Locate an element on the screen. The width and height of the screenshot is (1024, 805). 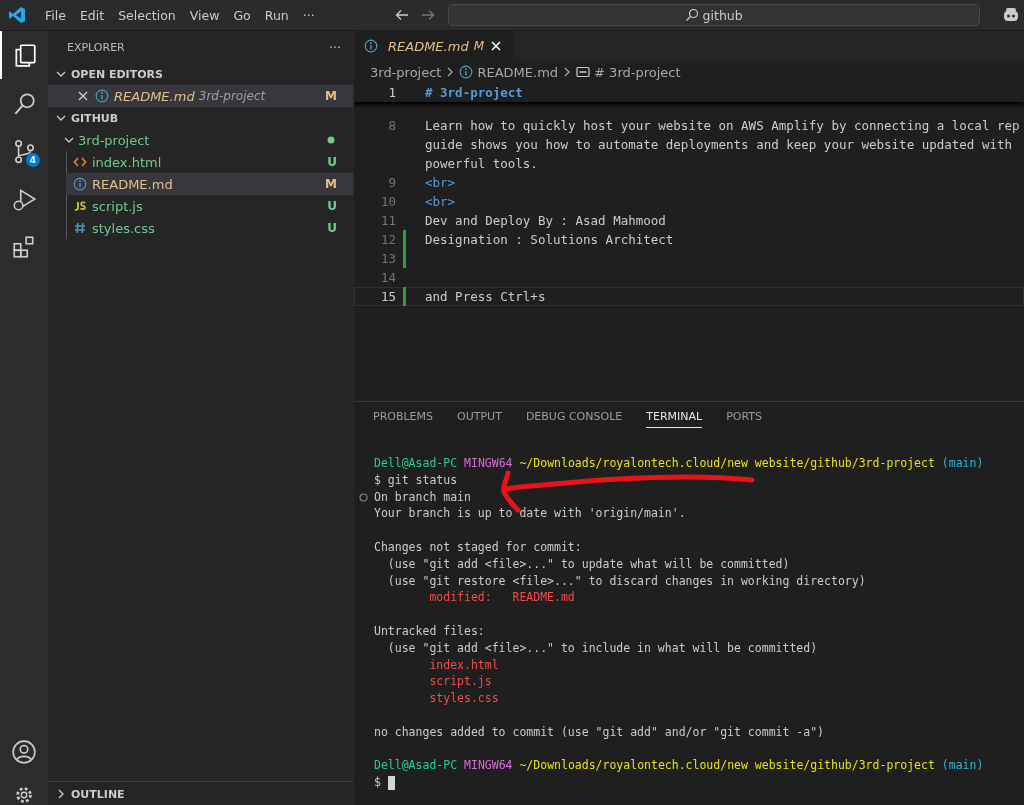
menu-item: Selection is located at coordinates (147, 15).